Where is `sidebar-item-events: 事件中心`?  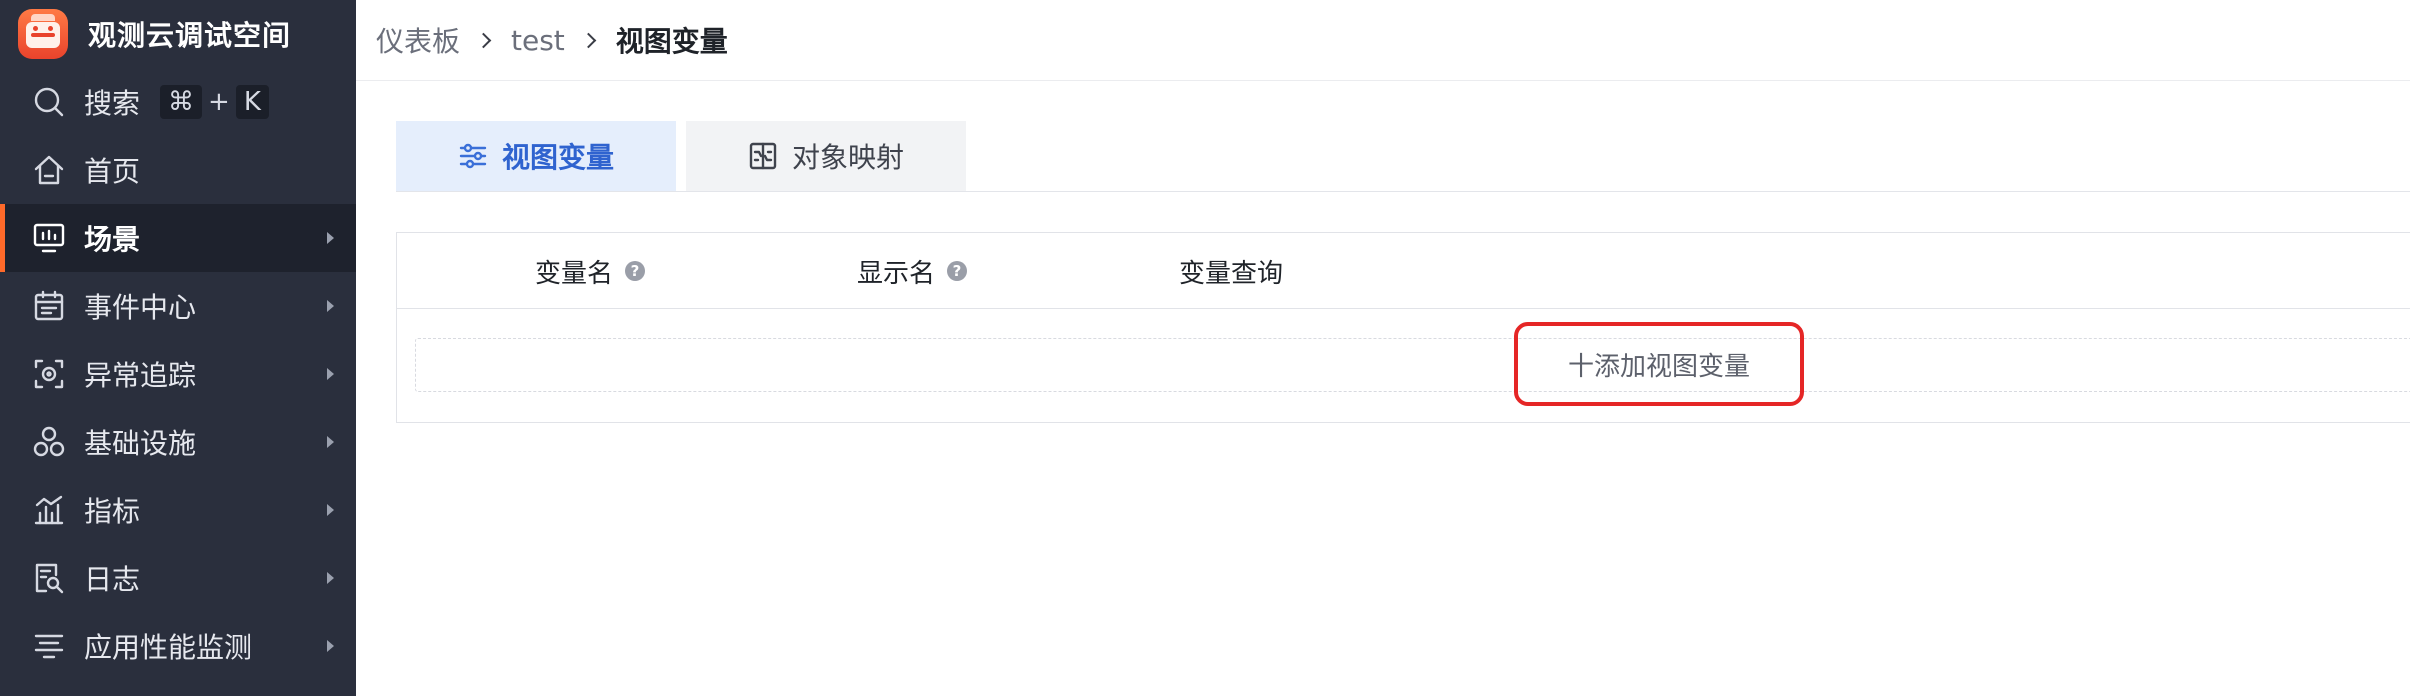
sidebar-item-events: 事件中心 is located at coordinates (178, 306).